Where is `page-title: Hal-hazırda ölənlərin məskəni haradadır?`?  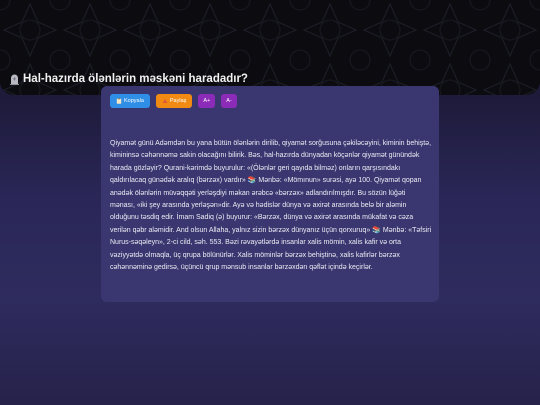
page-title: Hal-hazırda ölənlərin məskəni haradadır? is located at coordinates (129, 79).